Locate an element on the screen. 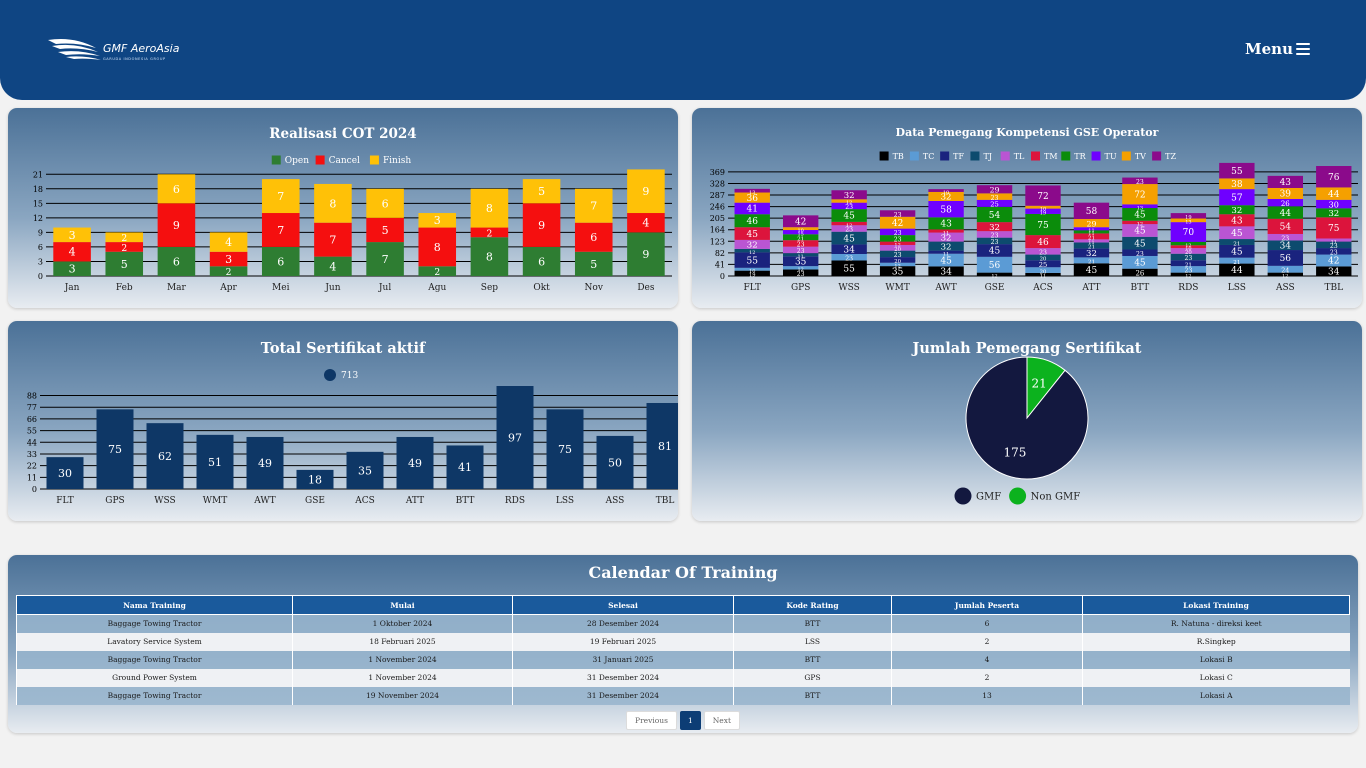 The width and height of the screenshot is (1366, 768). bar-value-label: 42 is located at coordinates (1333, 262).